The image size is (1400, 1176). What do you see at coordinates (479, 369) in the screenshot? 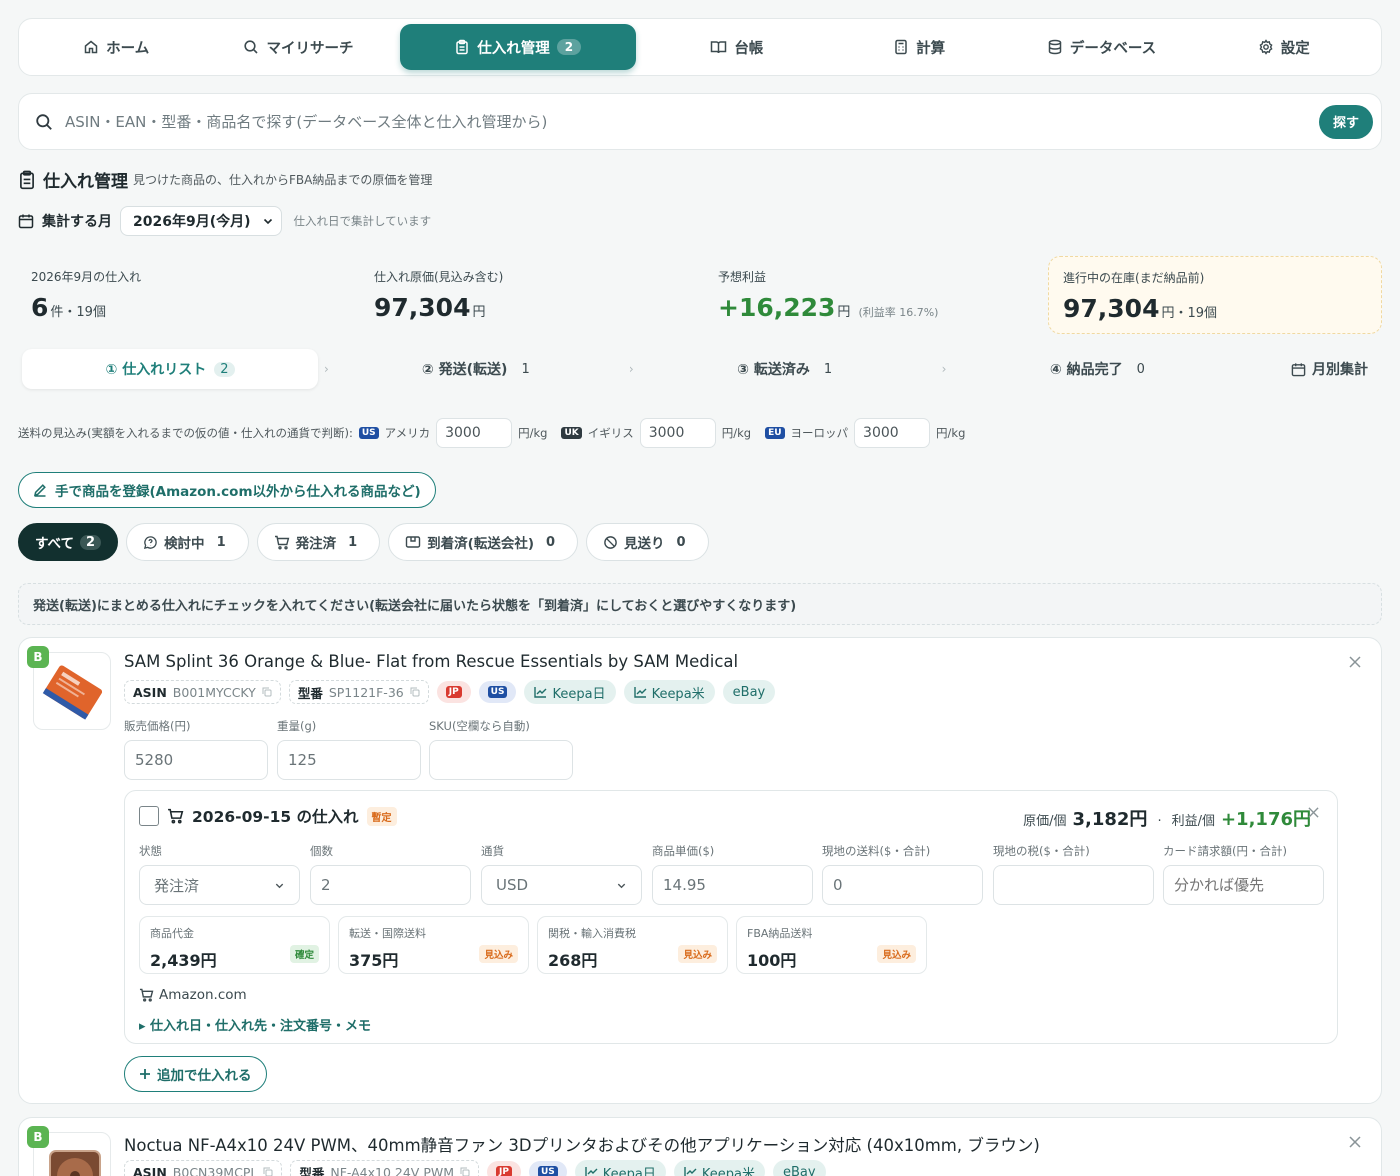
I see `step-shipping: ② 発送(転送) 1` at bounding box center [479, 369].